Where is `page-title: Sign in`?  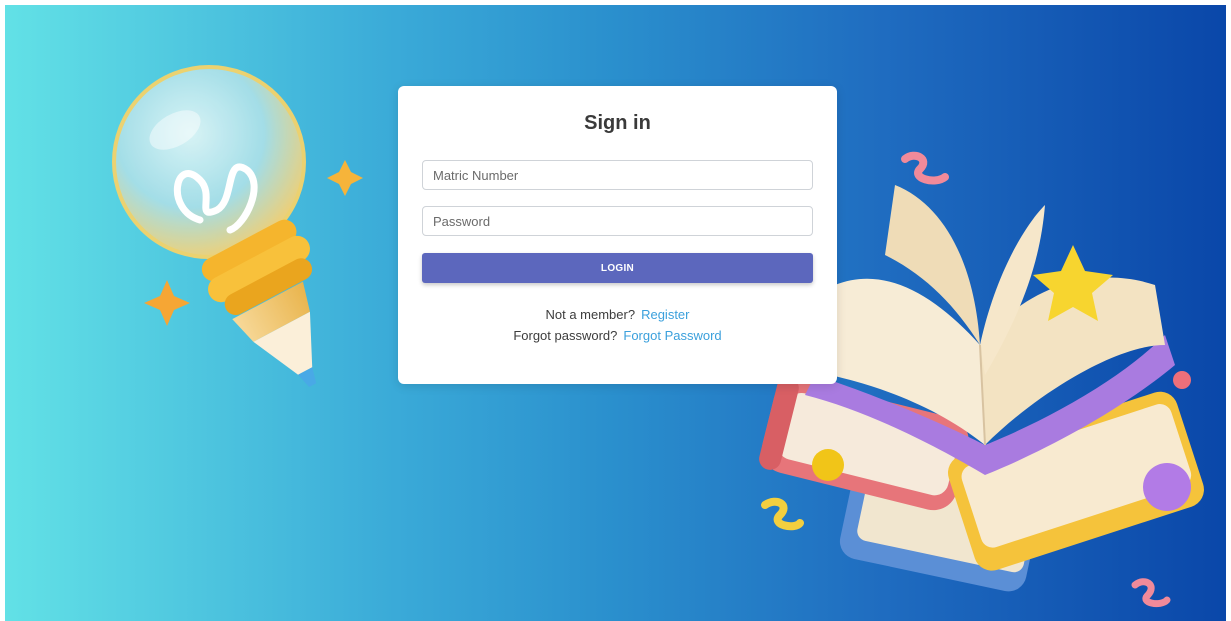
page-title: Sign in is located at coordinates (617, 123).